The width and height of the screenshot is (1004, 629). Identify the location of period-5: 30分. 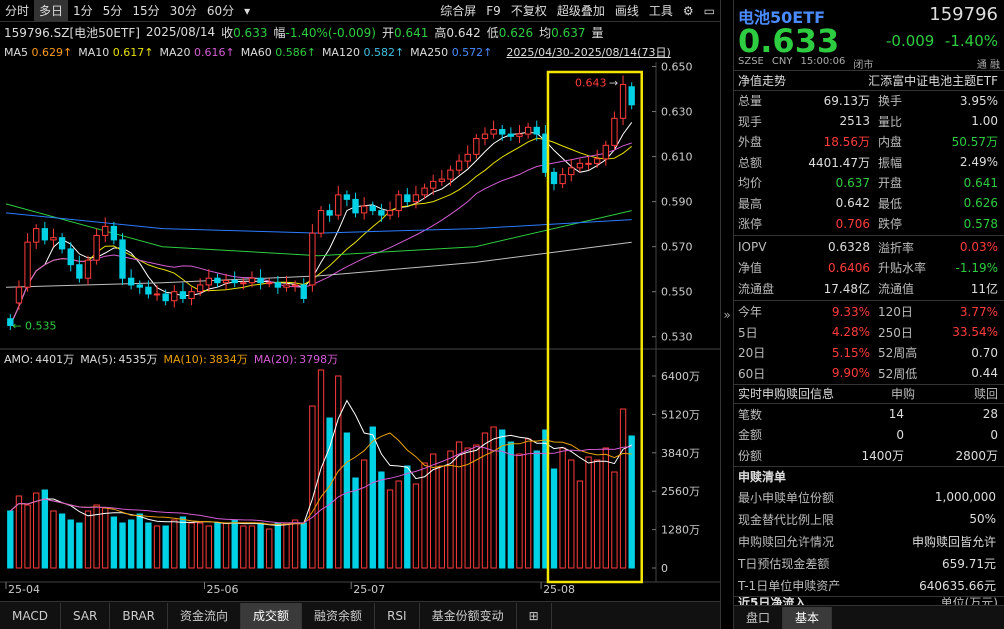
(183, 11).